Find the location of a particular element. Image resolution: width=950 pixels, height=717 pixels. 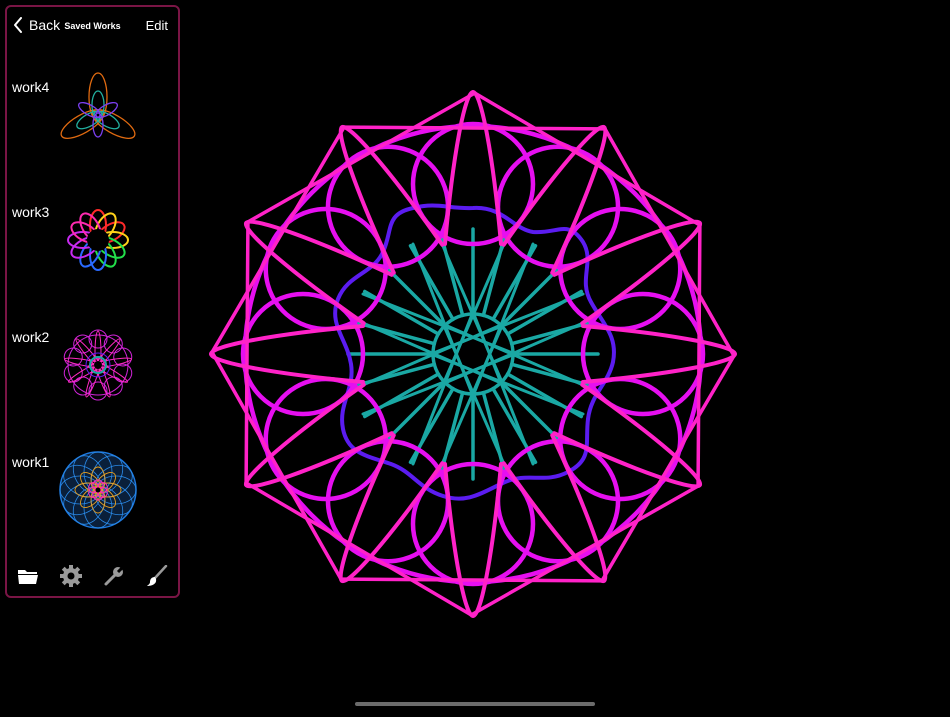

work-item-work1: work1 is located at coordinates (92, 511).